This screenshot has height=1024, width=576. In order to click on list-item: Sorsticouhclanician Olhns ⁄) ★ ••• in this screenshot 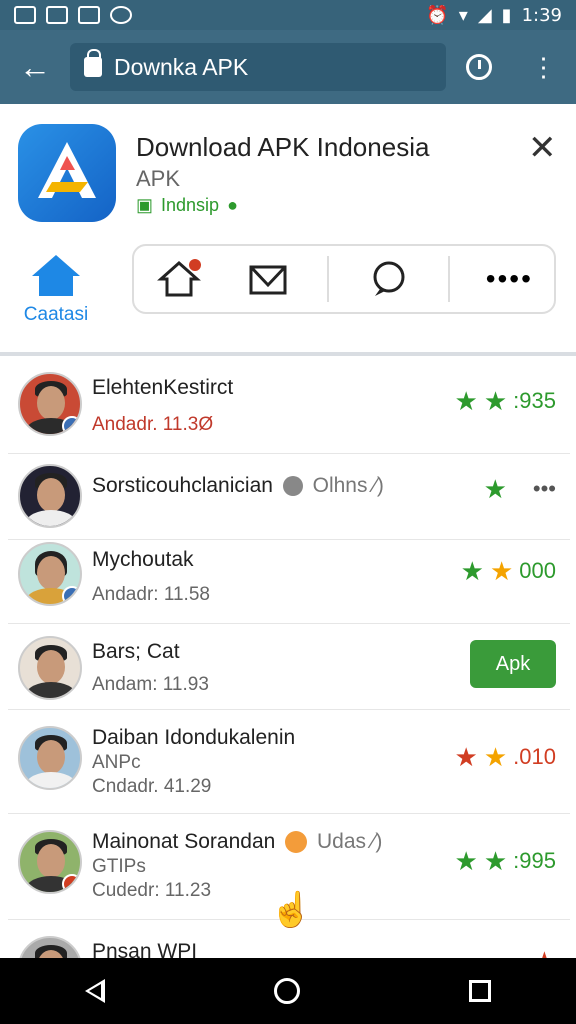, I will do `click(289, 497)`.